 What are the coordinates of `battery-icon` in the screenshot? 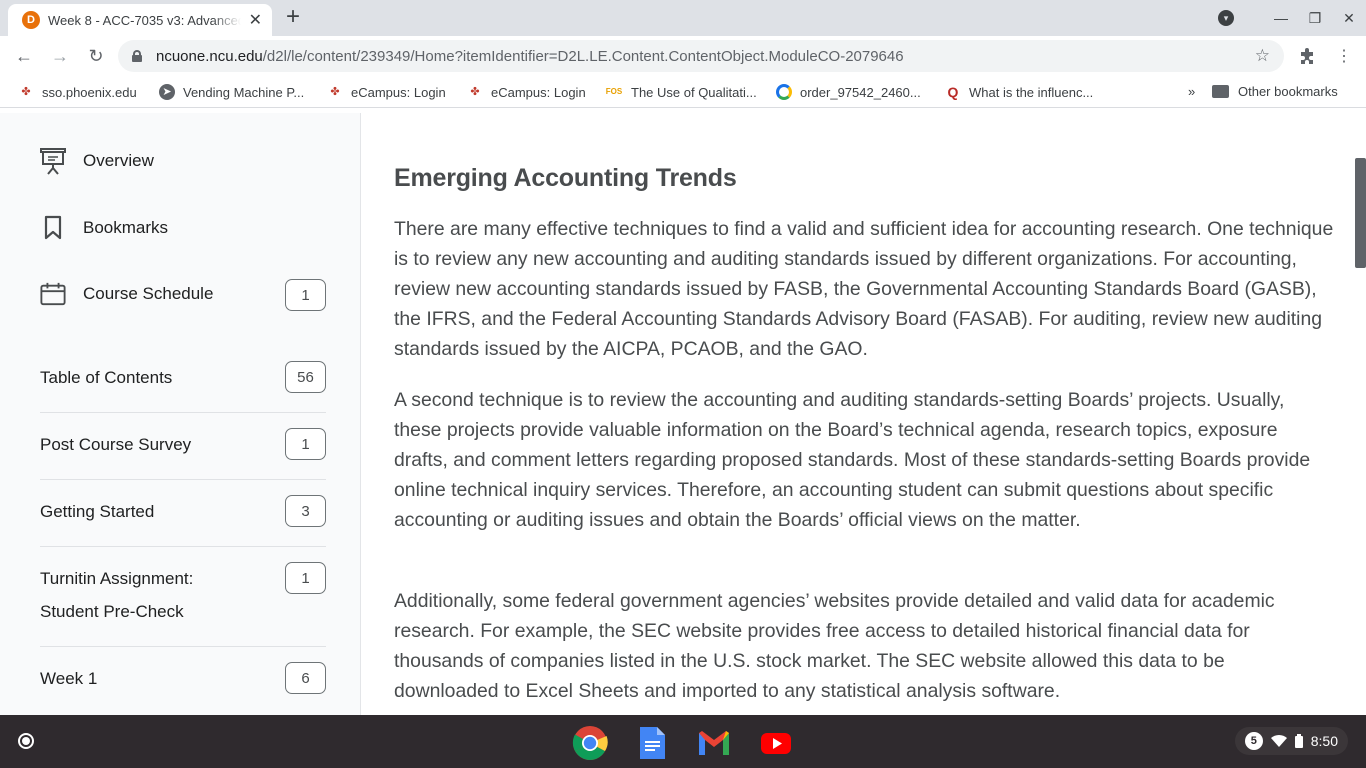 It's located at (1298, 741).